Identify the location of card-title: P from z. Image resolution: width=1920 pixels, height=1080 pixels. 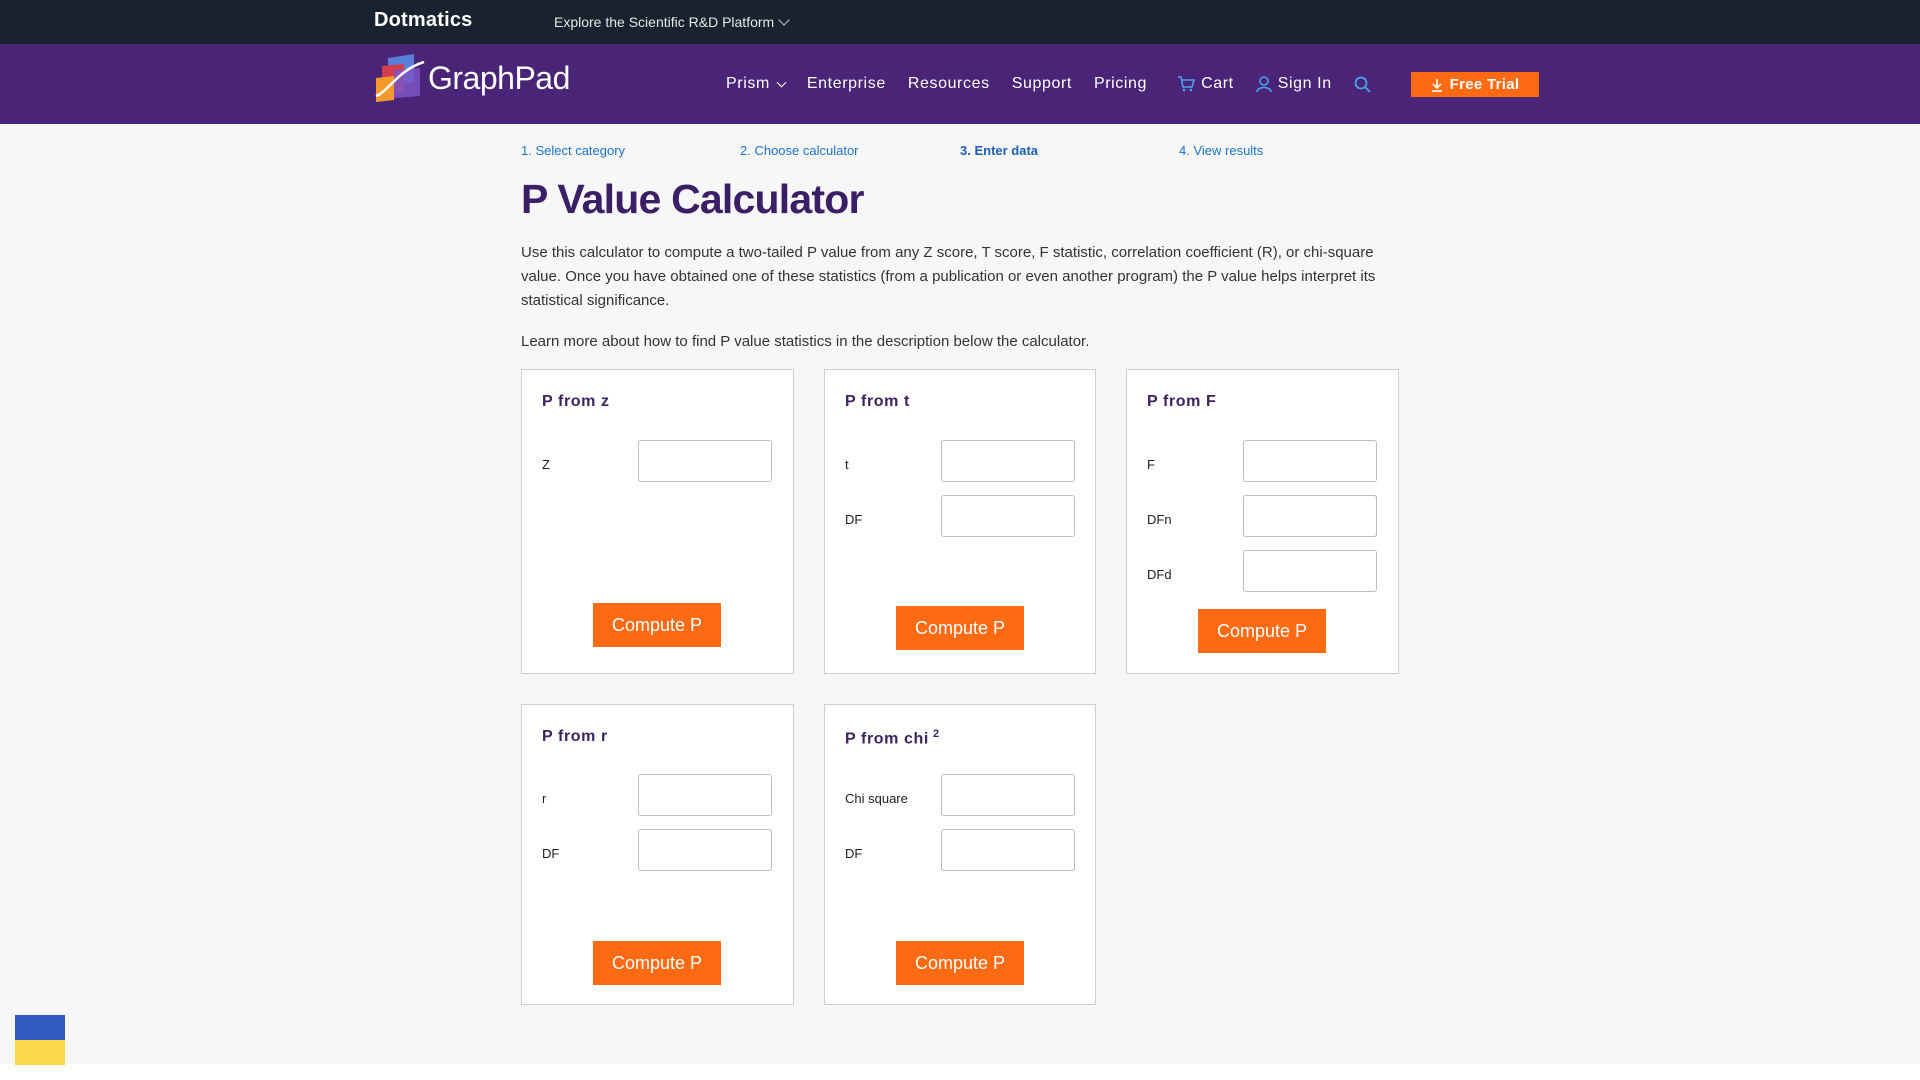
(576, 401).